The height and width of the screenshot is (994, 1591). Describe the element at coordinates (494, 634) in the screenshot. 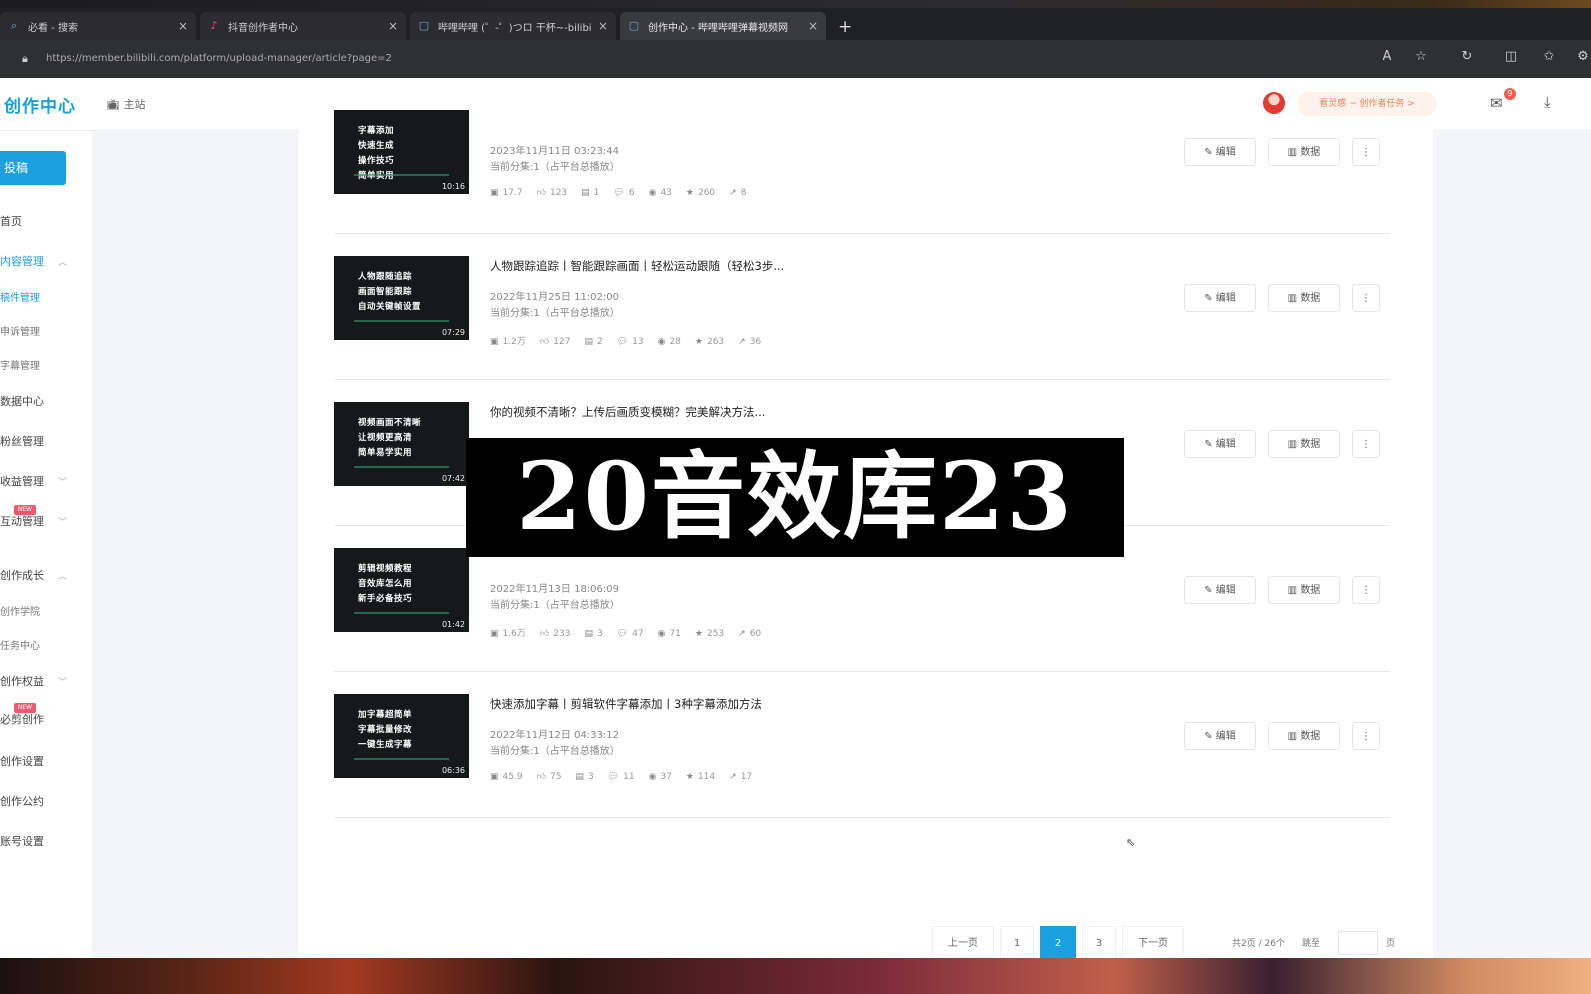

I see `play-count-icon: ▣` at that location.